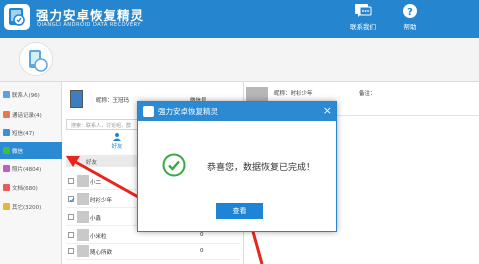 This screenshot has height=264, width=479. What do you see at coordinates (26, 96) in the screenshot?
I see `sidebar-item-label: 联系人(96)` at bounding box center [26, 96].